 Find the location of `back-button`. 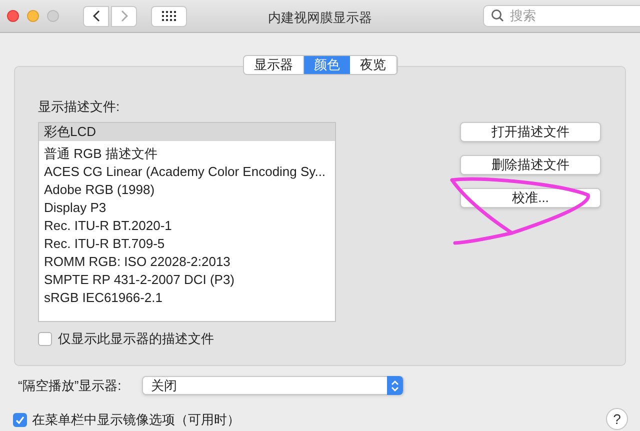

back-button is located at coordinates (96, 16).